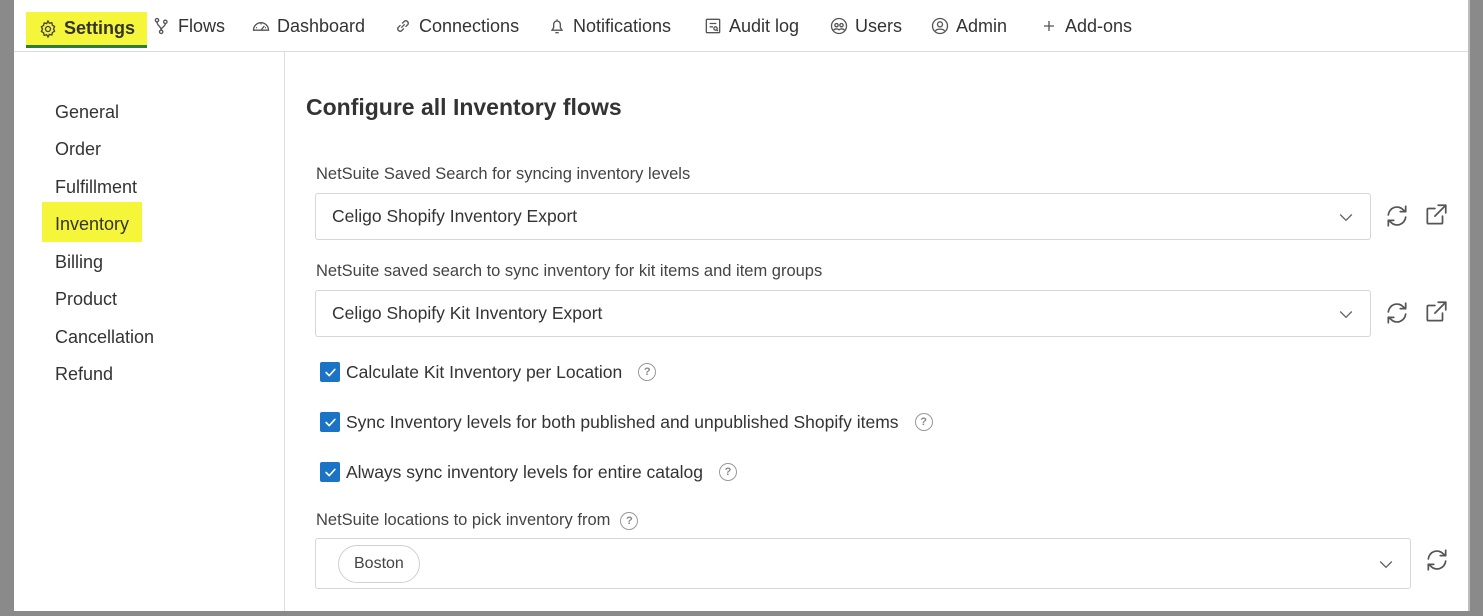 Image resolution: width=1483 pixels, height=616 pixels. I want to click on sidebar-item-fulfillment: Fulfillment, so click(96, 187).